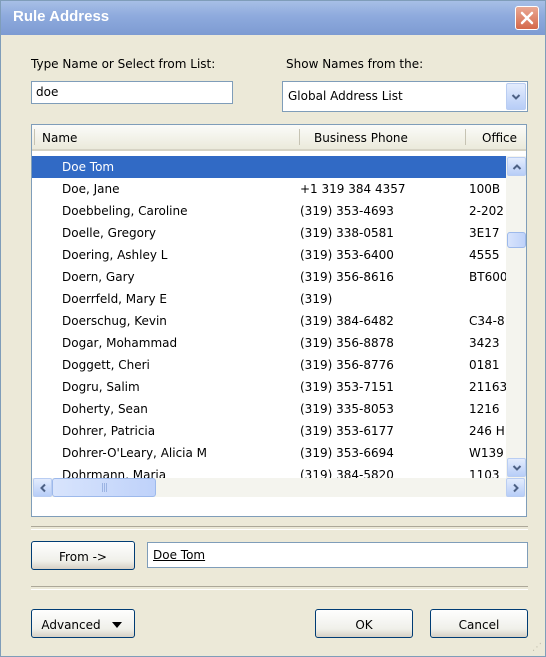 This screenshot has width=546, height=657. What do you see at coordinates (269, 299) in the screenshot?
I see `list-row: Doerrfeld, Mary E (319)` at bounding box center [269, 299].